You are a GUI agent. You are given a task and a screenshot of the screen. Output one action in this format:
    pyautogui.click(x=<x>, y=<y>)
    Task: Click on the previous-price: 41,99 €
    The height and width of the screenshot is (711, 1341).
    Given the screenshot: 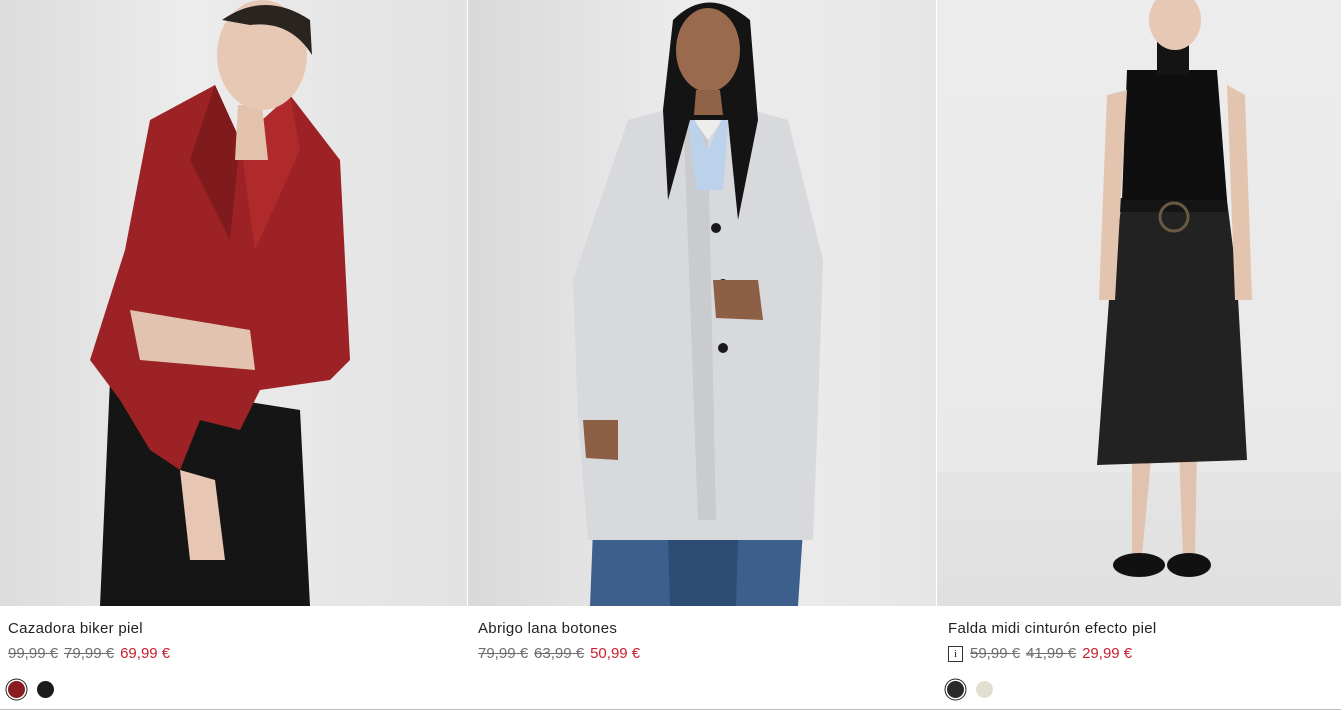 What is the action you would take?
    pyautogui.click(x=1051, y=653)
    